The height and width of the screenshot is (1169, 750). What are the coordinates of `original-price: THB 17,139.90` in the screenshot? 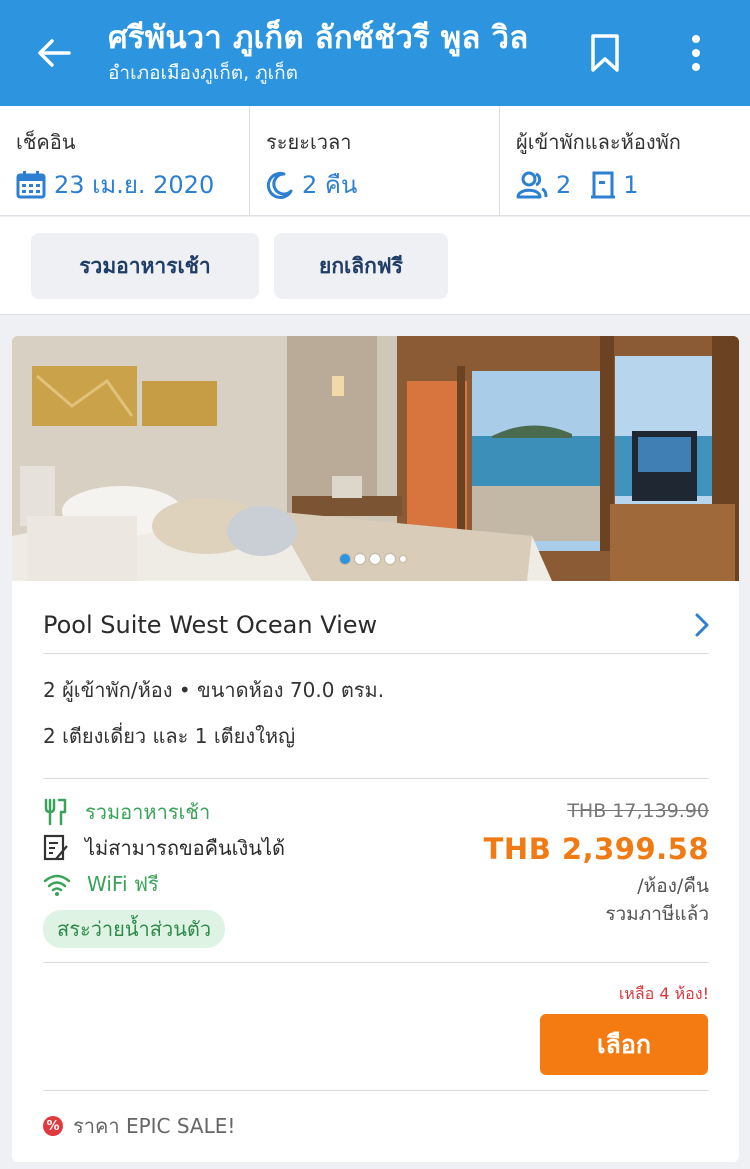 It's located at (638, 811).